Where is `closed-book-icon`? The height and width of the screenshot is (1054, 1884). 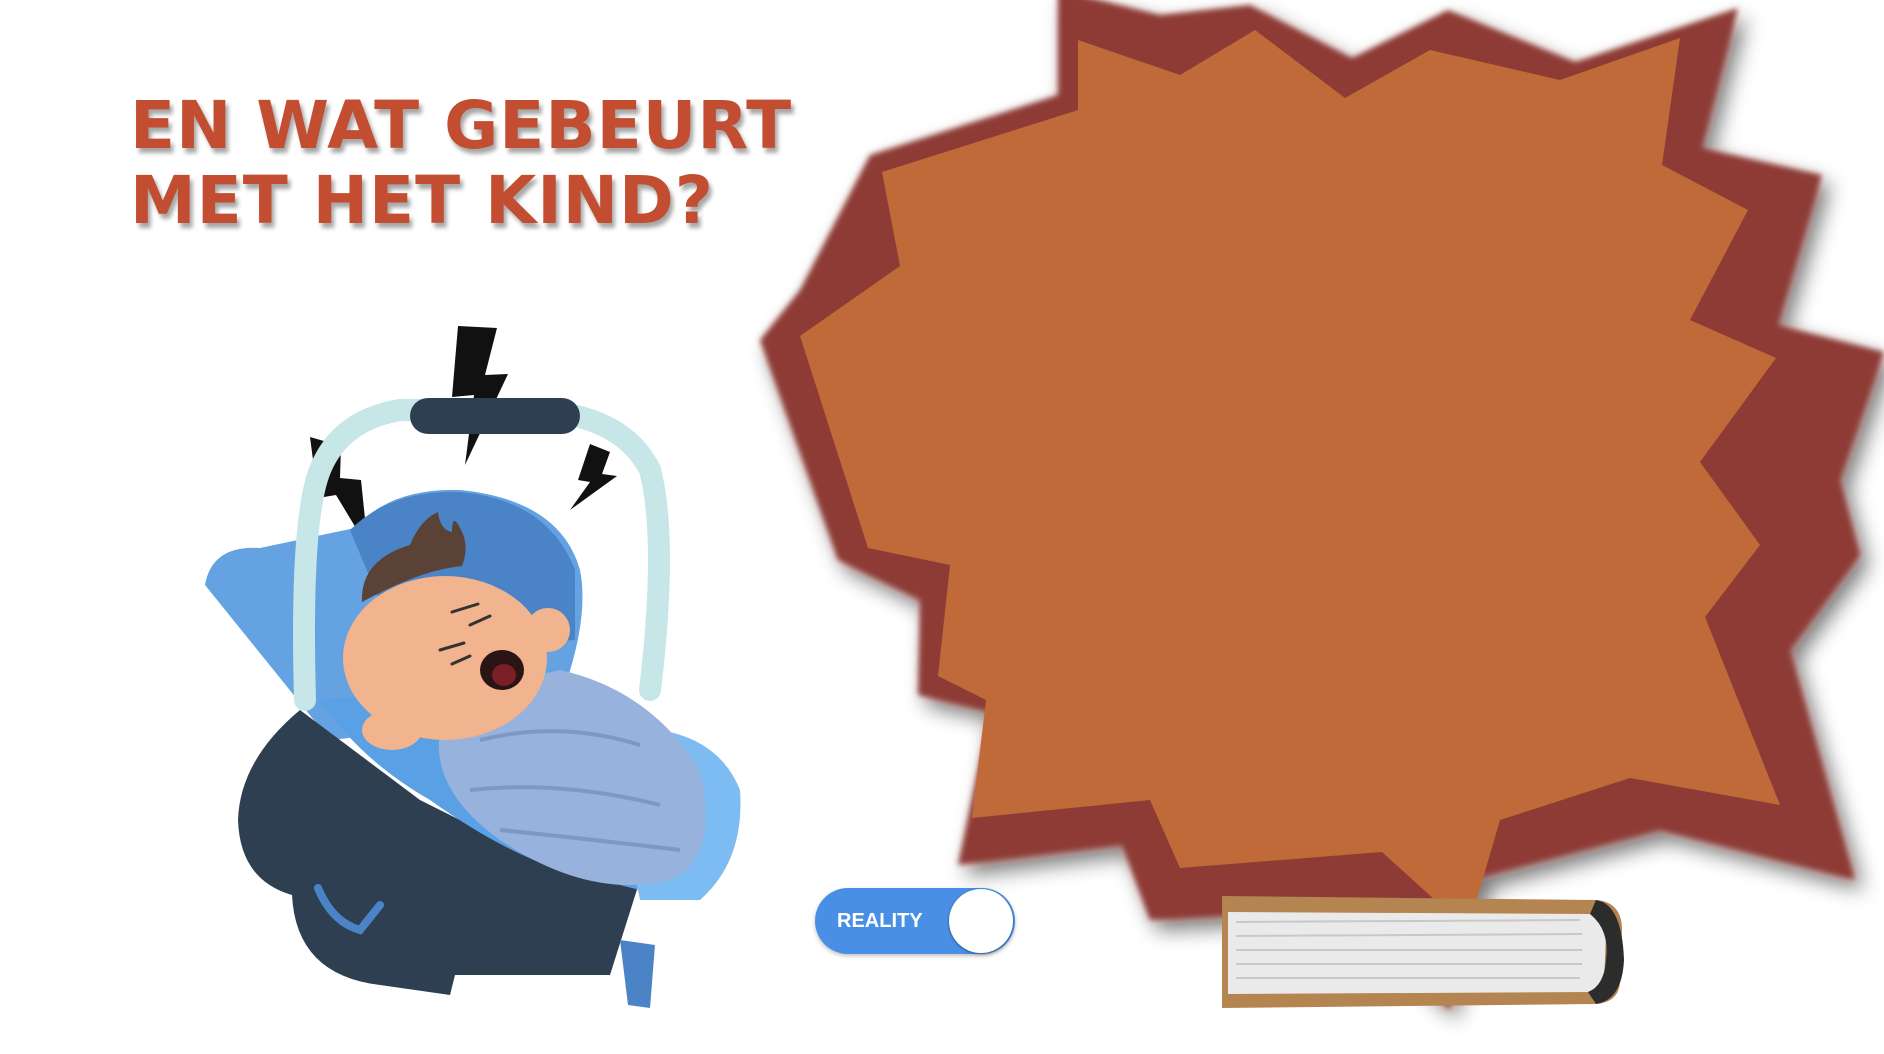
closed-book-icon is located at coordinates (1423, 952).